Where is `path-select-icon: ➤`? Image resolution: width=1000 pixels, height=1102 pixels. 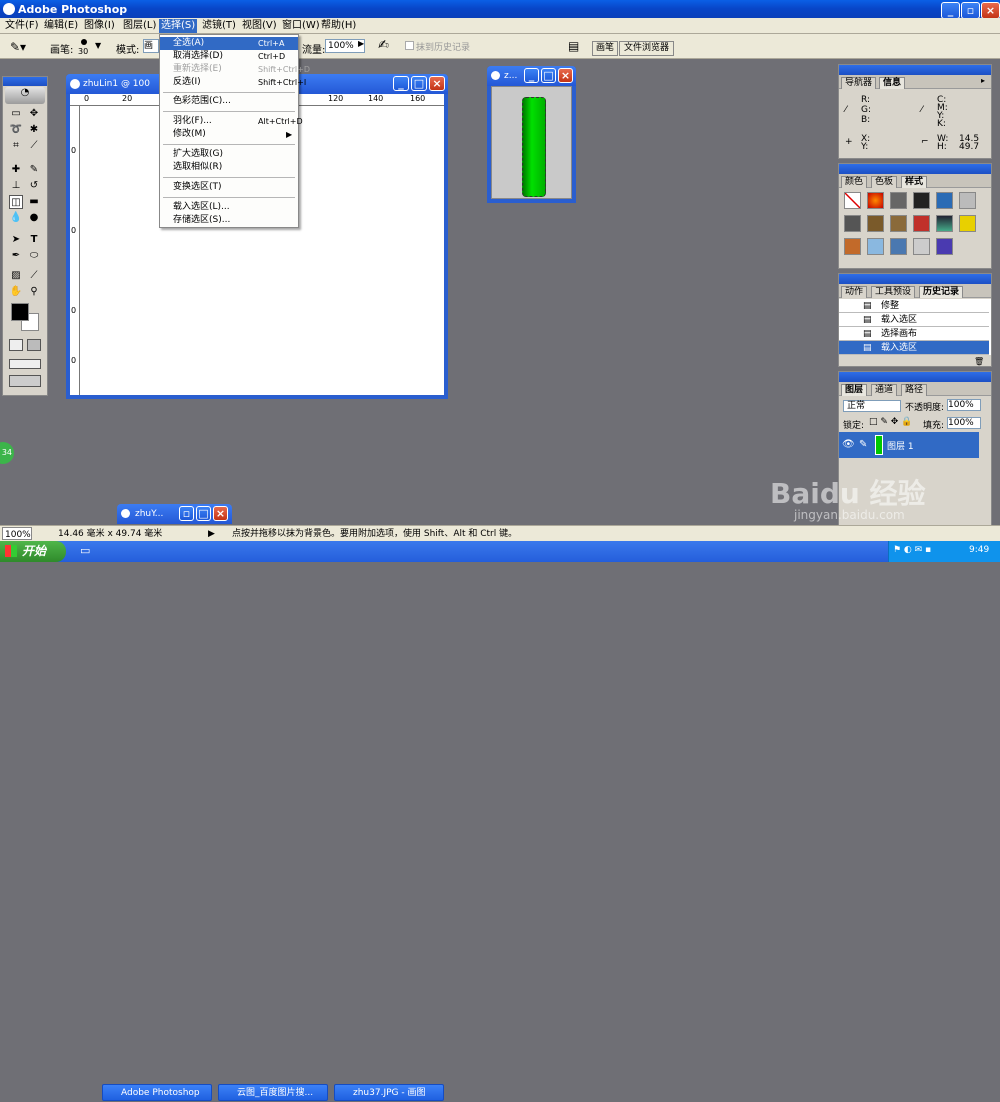 path-select-icon: ➤ is located at coordinates (16, 240).